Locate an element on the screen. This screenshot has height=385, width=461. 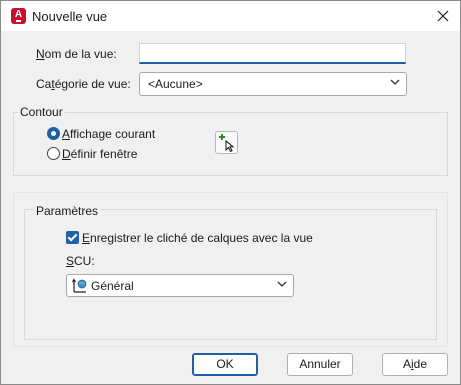
dialog-title: Nouvelle vue is located at coordinates (70, 16).